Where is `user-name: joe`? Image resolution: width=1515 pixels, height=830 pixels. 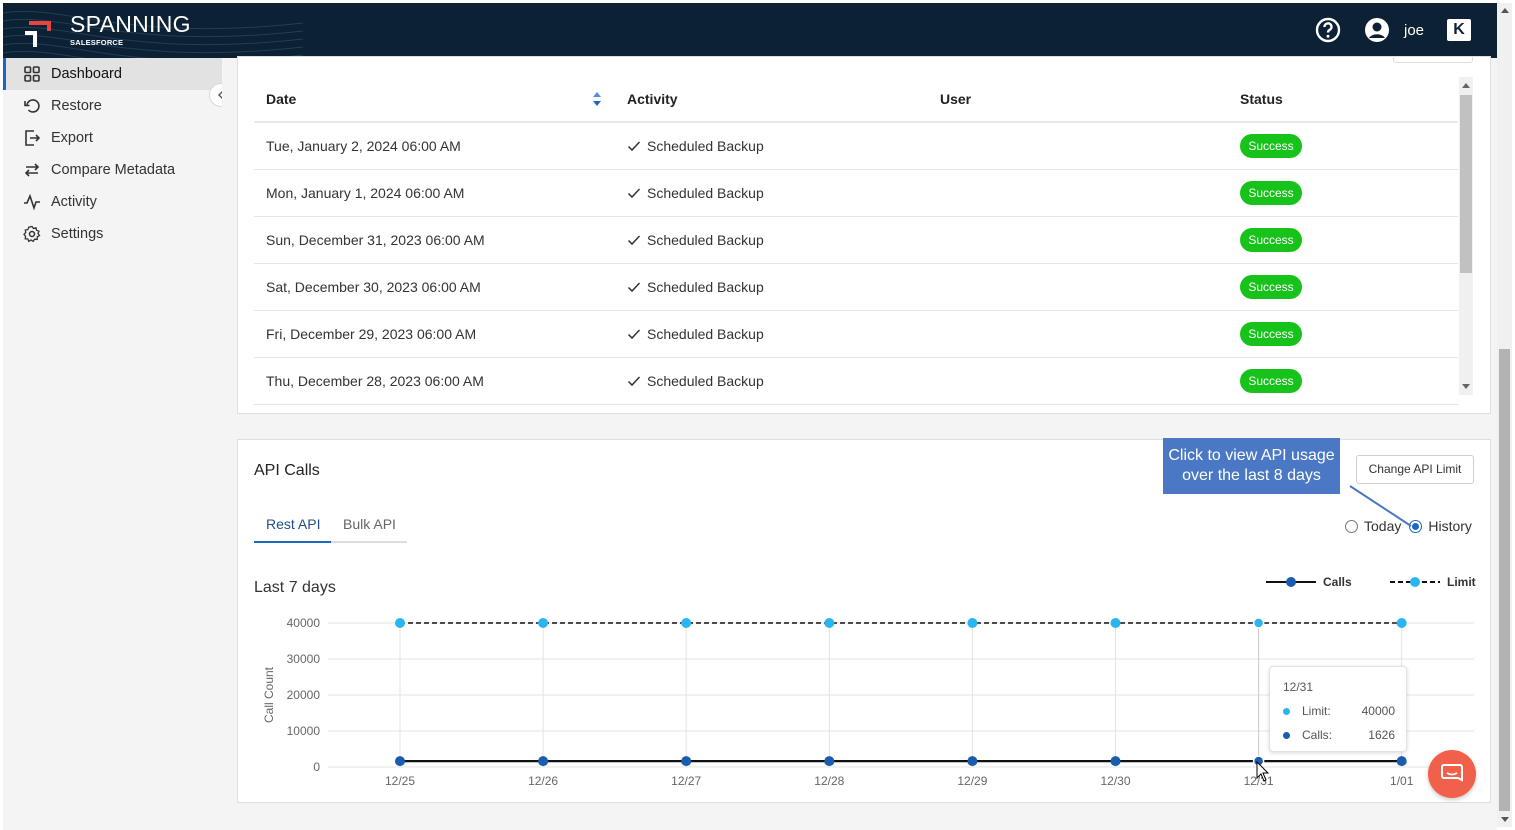 user-name: joe is located at coordinates (1414, 30).